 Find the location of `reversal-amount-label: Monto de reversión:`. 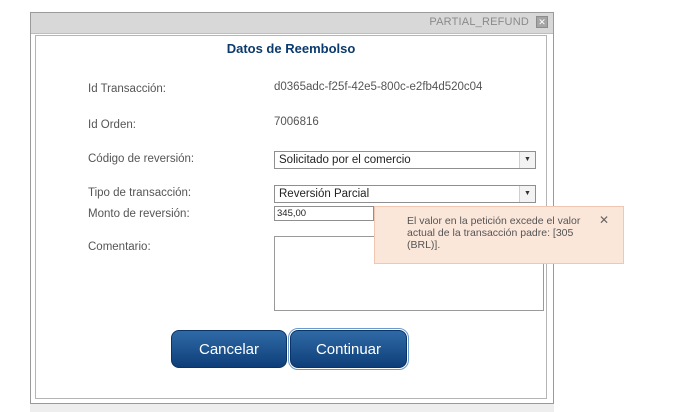

reversal-amount-label: Monto de reversión: is located at coordinates (139, 214).